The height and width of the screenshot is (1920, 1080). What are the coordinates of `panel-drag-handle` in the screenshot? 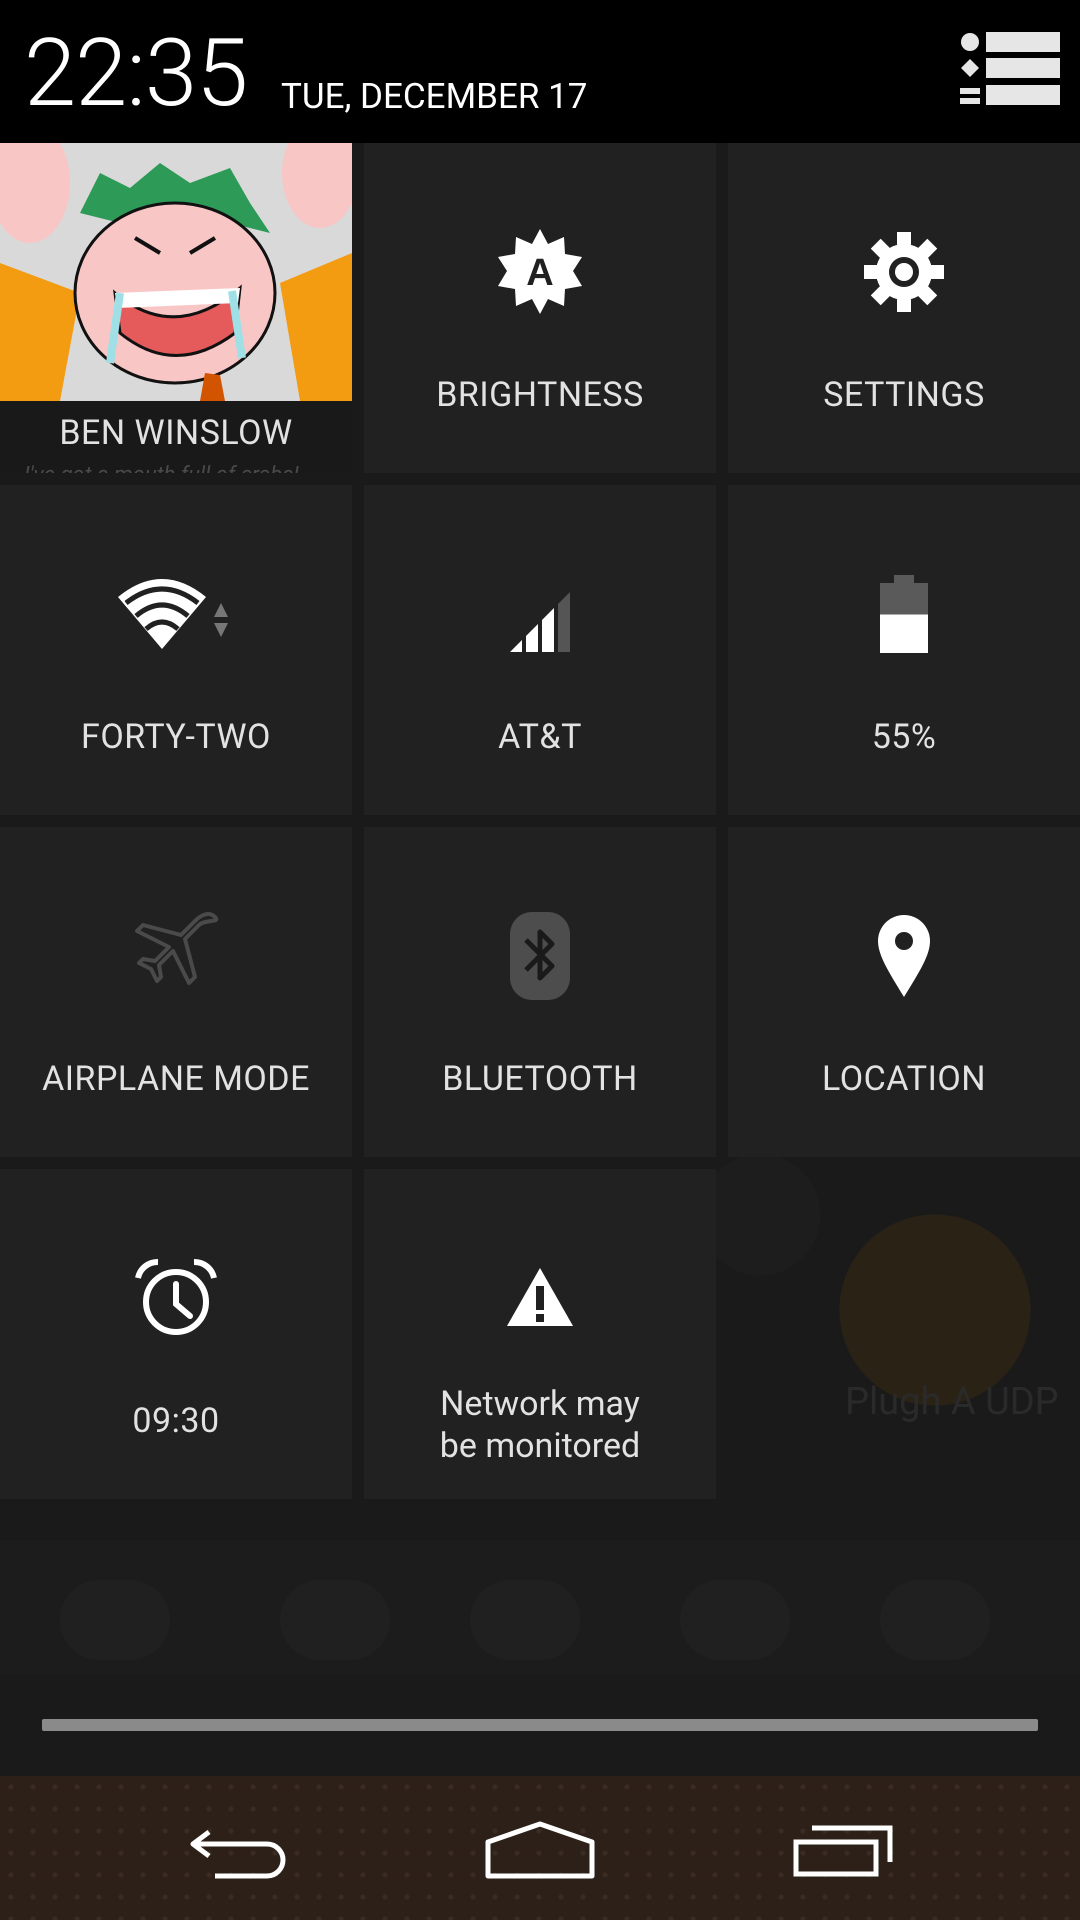 It's located at (540, 1725).